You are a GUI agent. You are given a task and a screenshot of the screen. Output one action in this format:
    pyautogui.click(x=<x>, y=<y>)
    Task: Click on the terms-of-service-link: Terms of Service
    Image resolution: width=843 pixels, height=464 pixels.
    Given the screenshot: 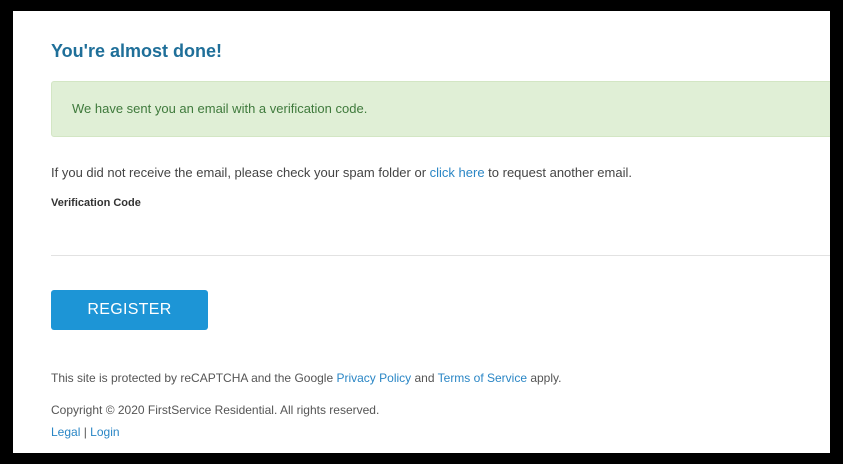 What is the action you would take?
    pyautogui.click(x=482, y=378)
    